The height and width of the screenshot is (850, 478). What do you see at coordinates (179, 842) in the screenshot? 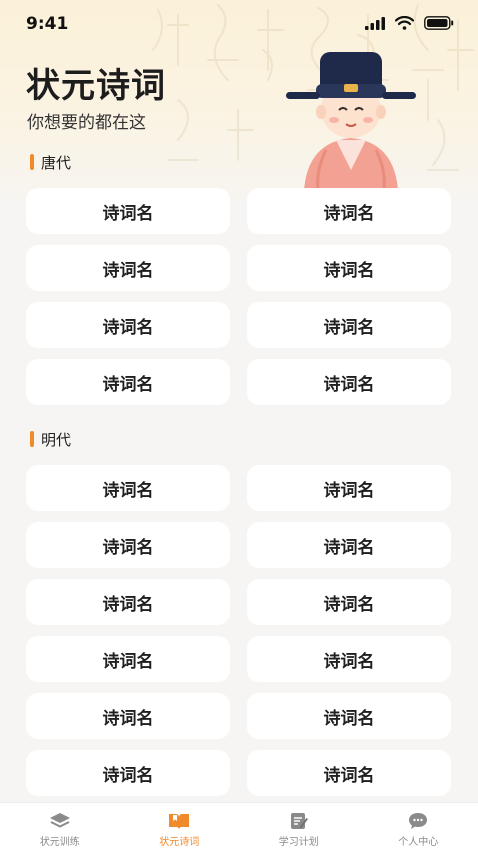
I see `tab-label: 状元诗词` at bounding box center [179, 842].